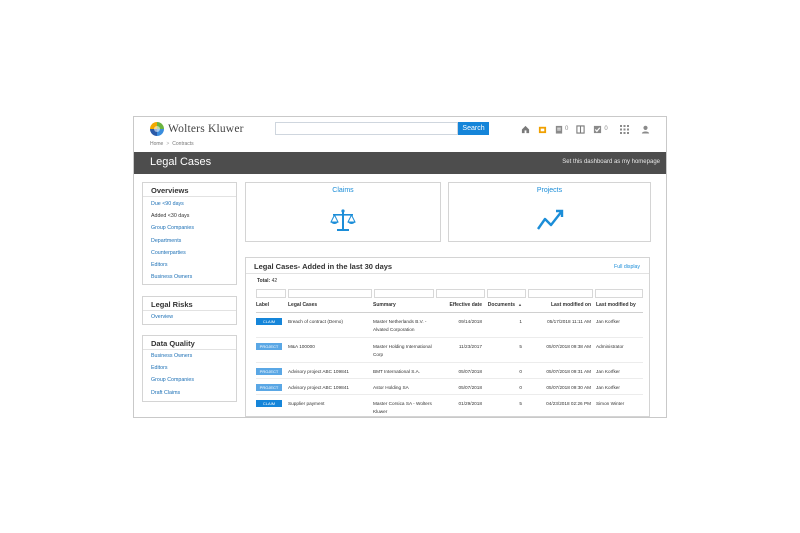 This screenshot has height=533, width=800. Describe the element at coordinates (189, 343) in the screenshot. I see `sidebar-data-quality-title: Data Quality` at that location.